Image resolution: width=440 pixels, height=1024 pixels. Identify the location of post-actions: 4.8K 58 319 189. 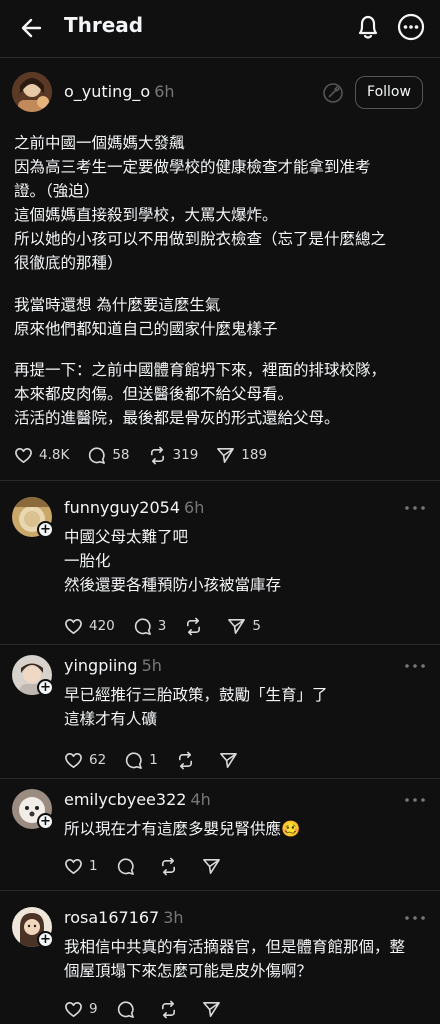
(149, 455).